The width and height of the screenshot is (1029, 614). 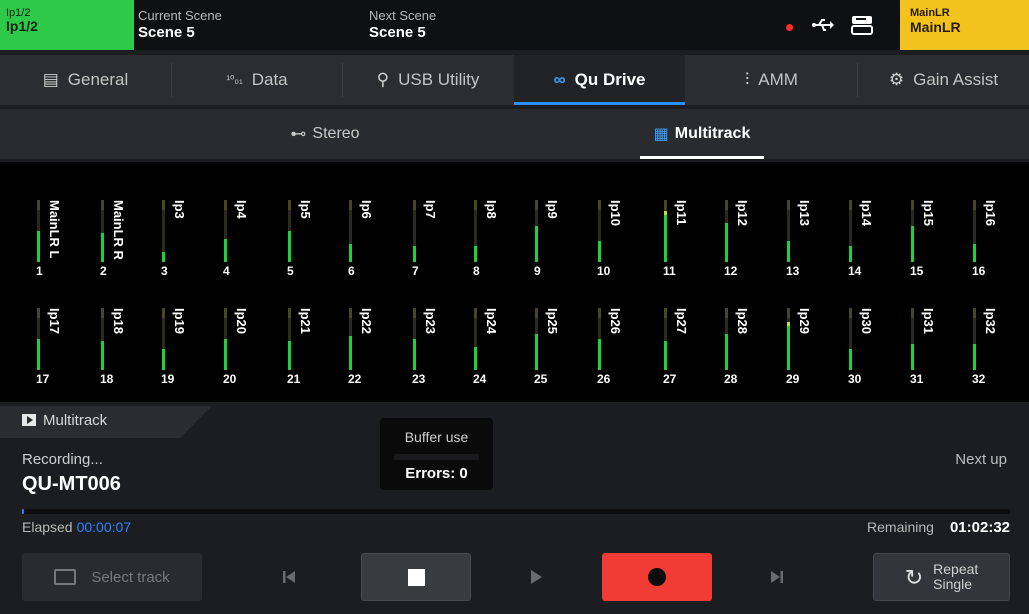 I want to click on usb-utility-icon: ⚲, so click(x=383, y=79).